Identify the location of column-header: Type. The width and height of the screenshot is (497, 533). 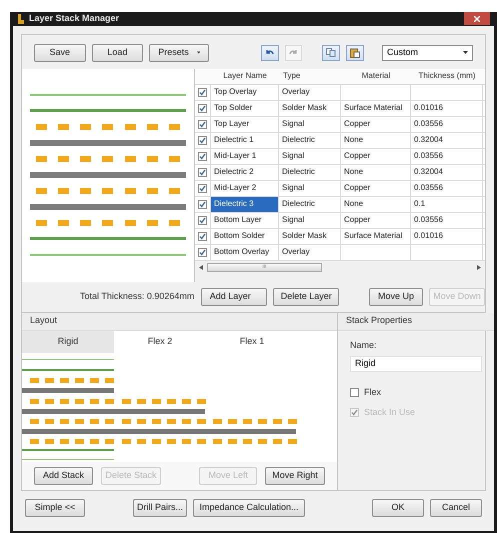
(310, 76).